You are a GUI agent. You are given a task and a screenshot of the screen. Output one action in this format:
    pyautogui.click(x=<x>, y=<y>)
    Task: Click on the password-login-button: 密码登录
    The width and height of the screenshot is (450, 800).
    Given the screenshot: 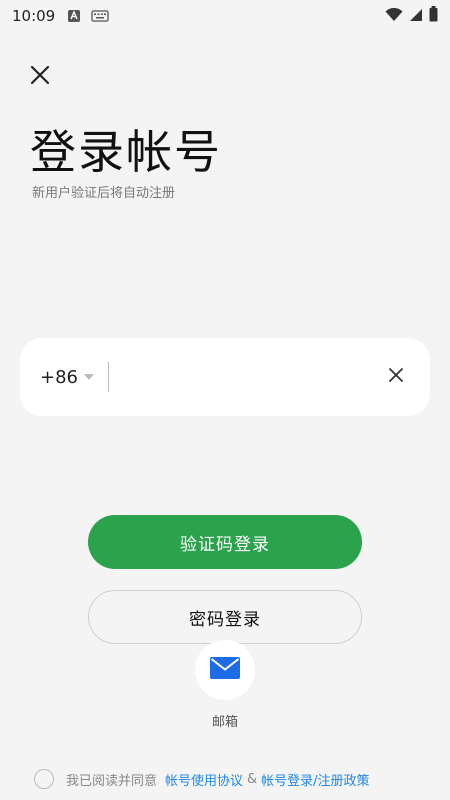 What is the action you would take?
    pyautogui.click(x=225, y=617)
    